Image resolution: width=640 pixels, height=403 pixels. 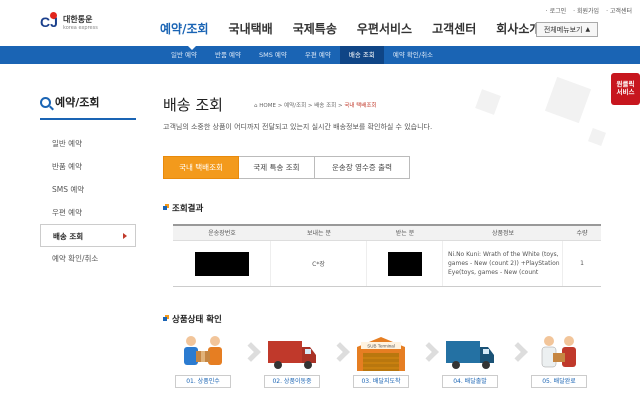 I want to click on step-in-transit: 02. 상품이동중, so click(x=307, y=360).